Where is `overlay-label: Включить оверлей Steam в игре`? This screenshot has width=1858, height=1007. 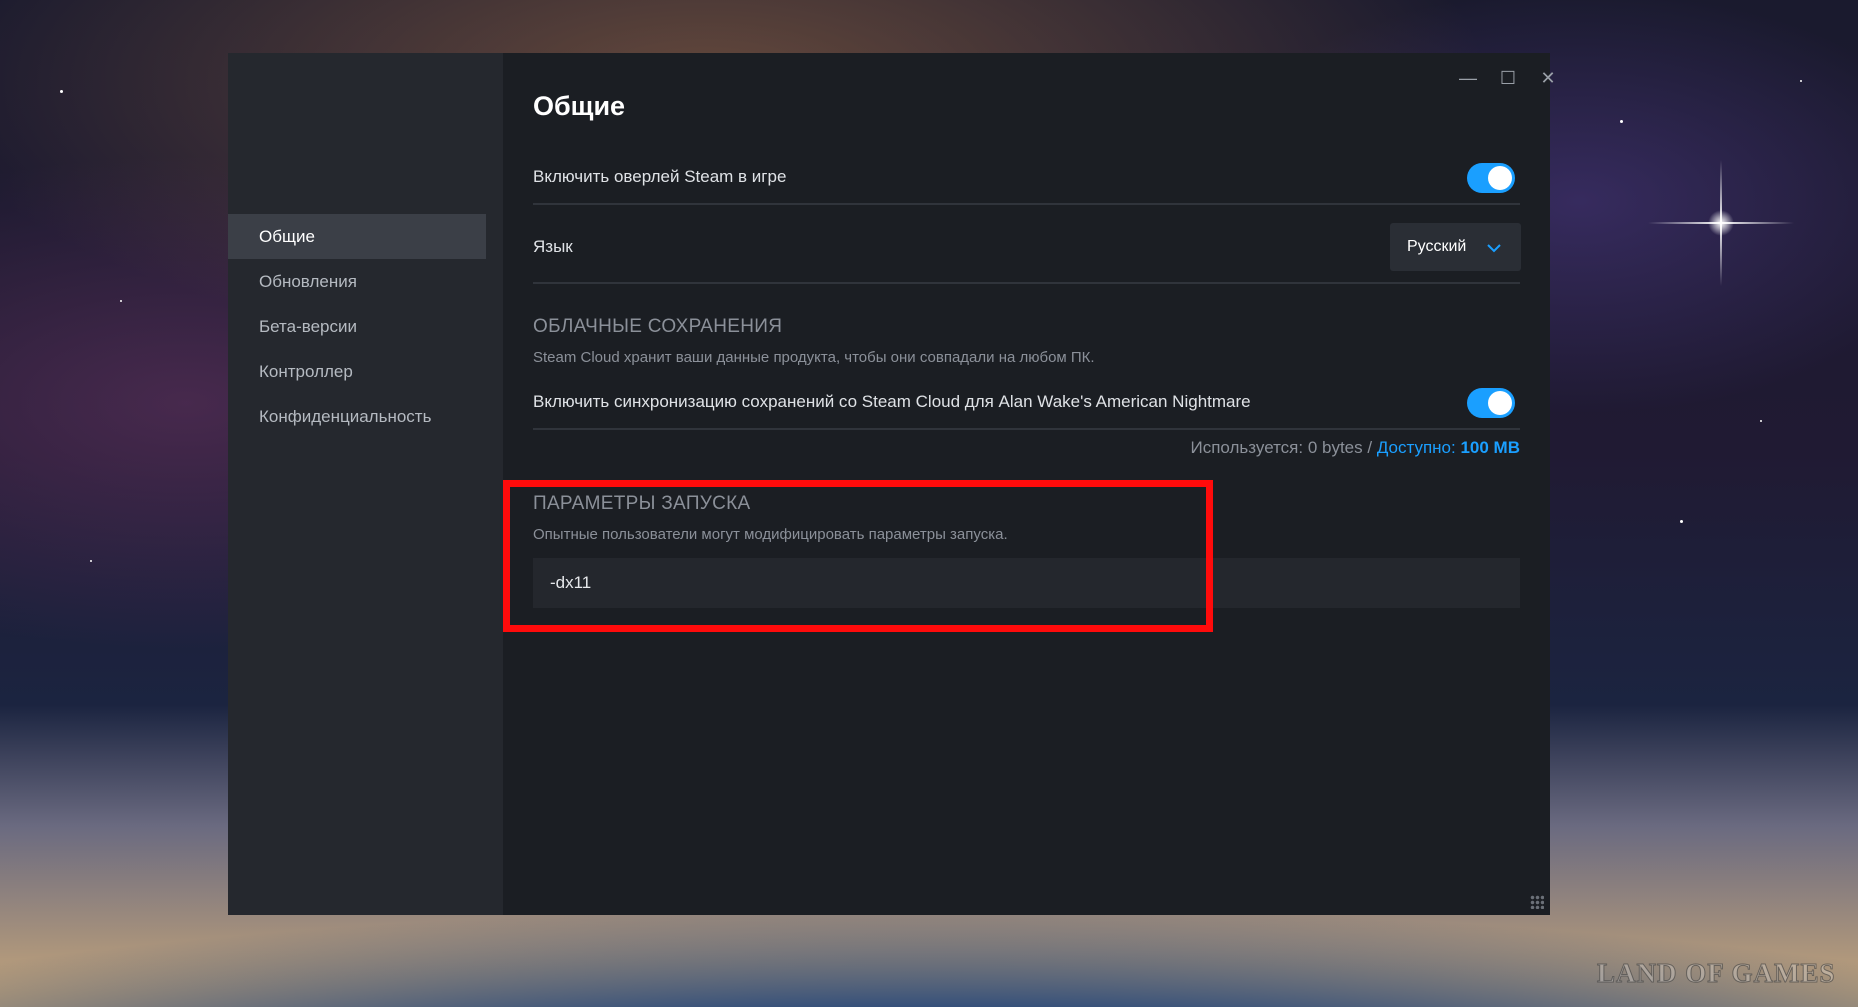
overlay-label: Включить оверлей Steam в игре is located at coordinates (660, 176).